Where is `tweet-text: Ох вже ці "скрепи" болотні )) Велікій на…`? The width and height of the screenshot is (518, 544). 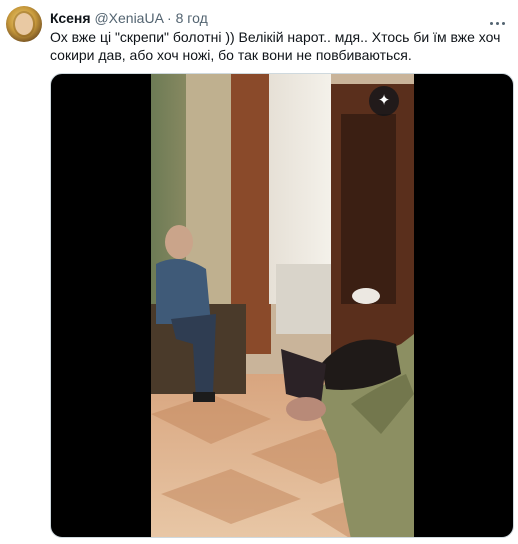 tweet-text: Ох вже ці "скрепи" болотні )) Велікій на… is located at coordinates (275, 46).